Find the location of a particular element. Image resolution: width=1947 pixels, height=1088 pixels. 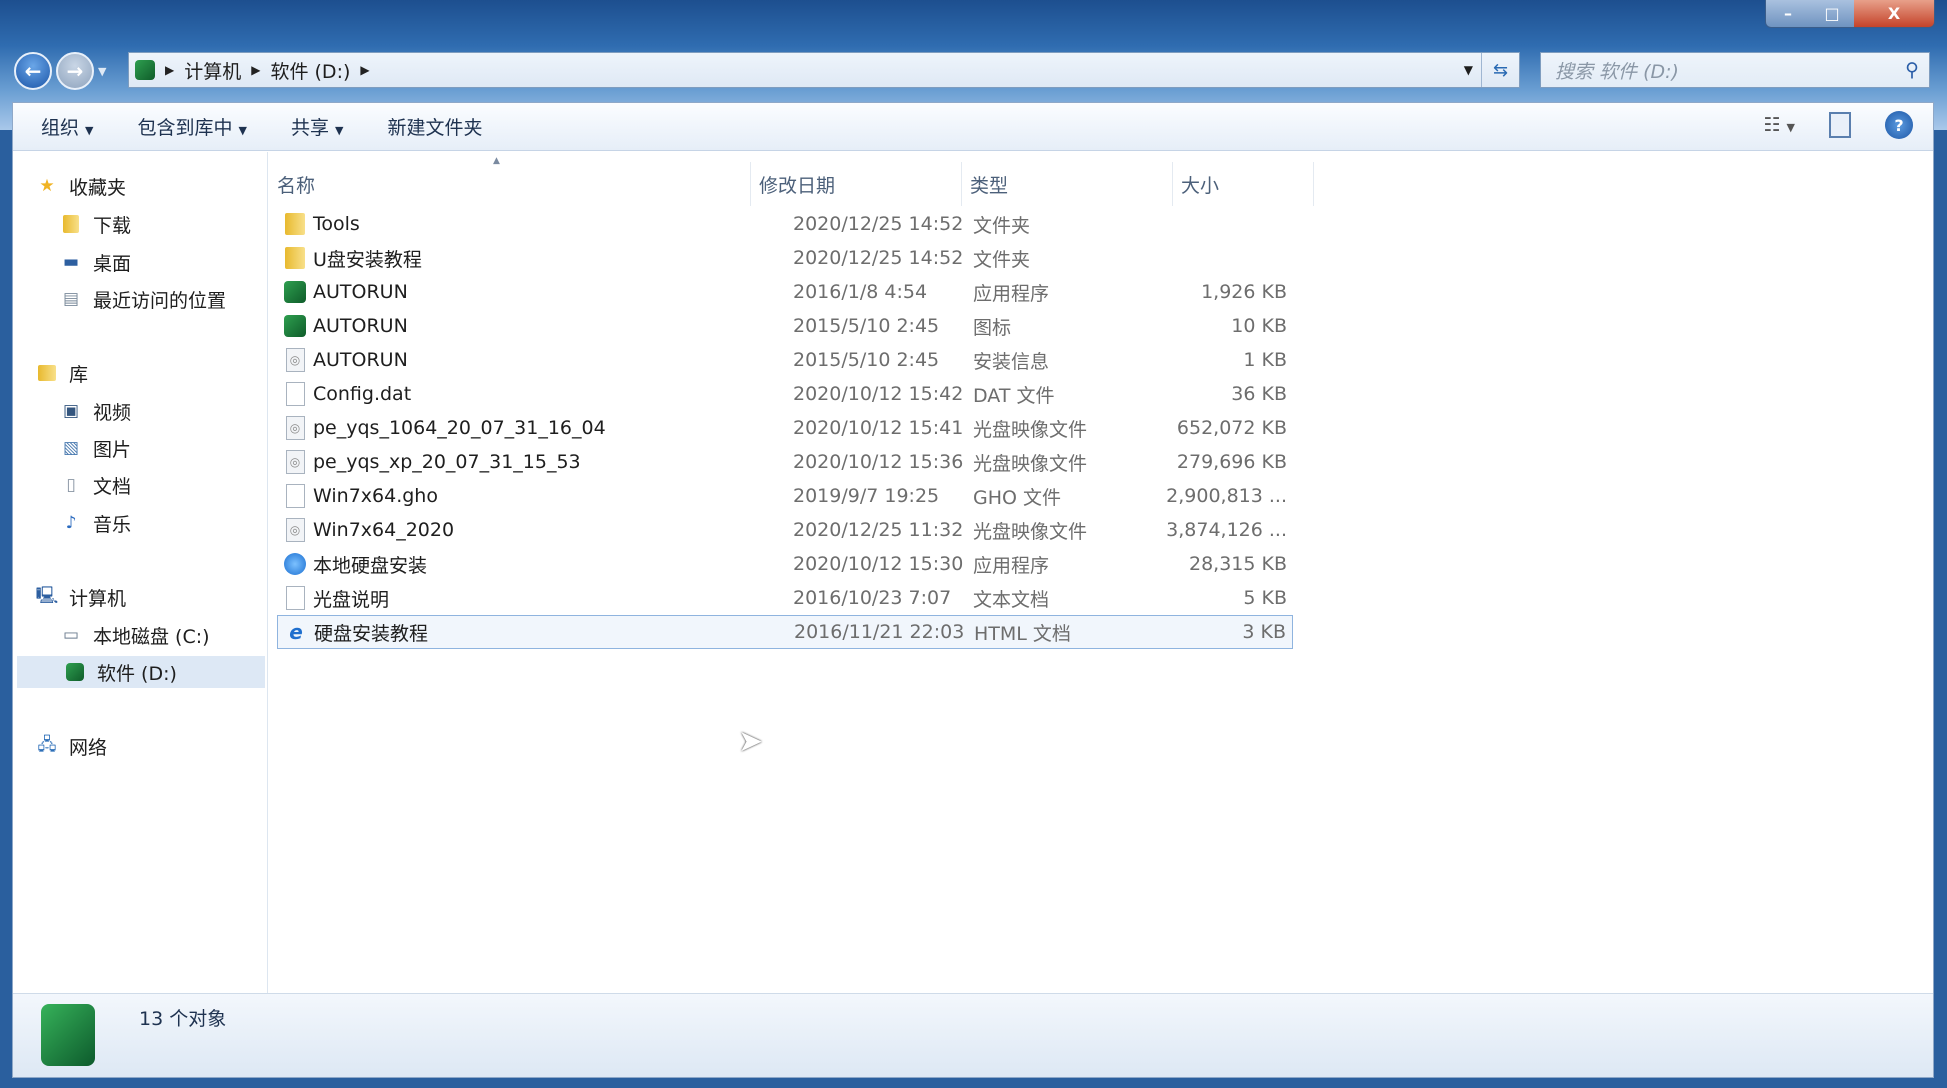

toolbar-right: ☷ ▼ ? is located at coordinates (1838, 125).